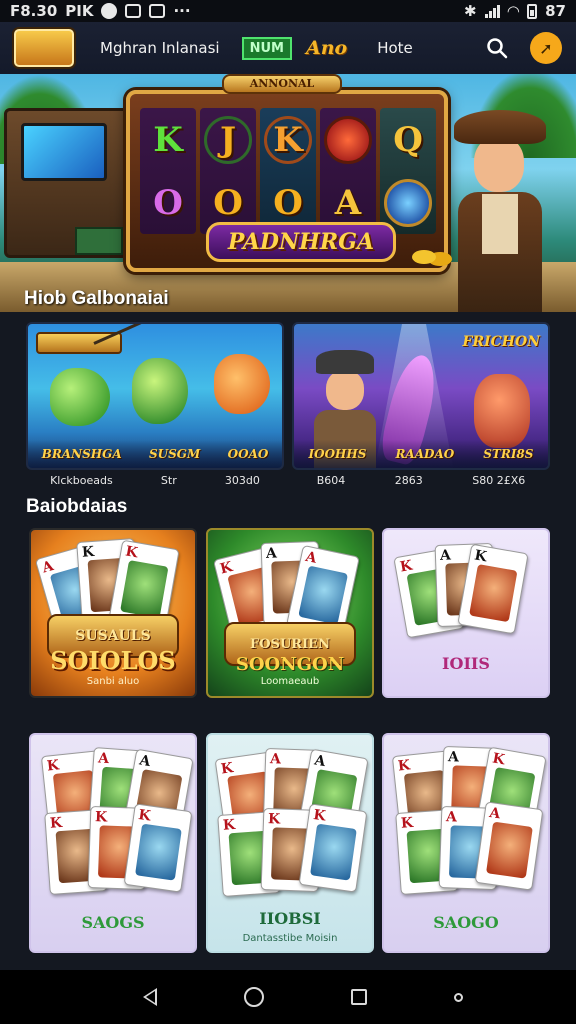 The image size is (576, 1024). Describe the element at coordinates (502, 411) in the screenshot. I see `creature-icon` at that location.